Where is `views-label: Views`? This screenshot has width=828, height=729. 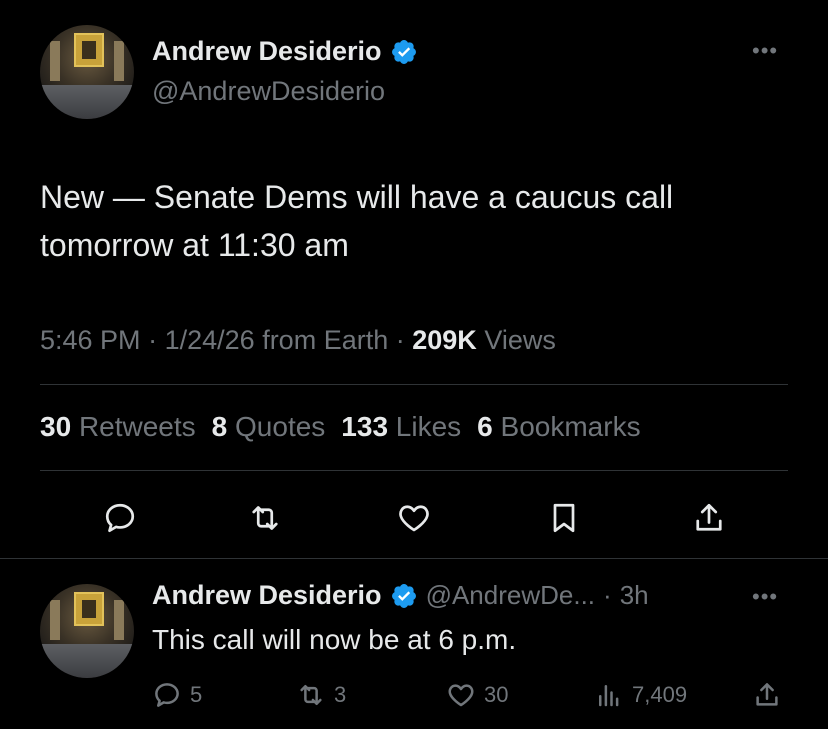 views-label: Views is located at coordinates (520, 340).